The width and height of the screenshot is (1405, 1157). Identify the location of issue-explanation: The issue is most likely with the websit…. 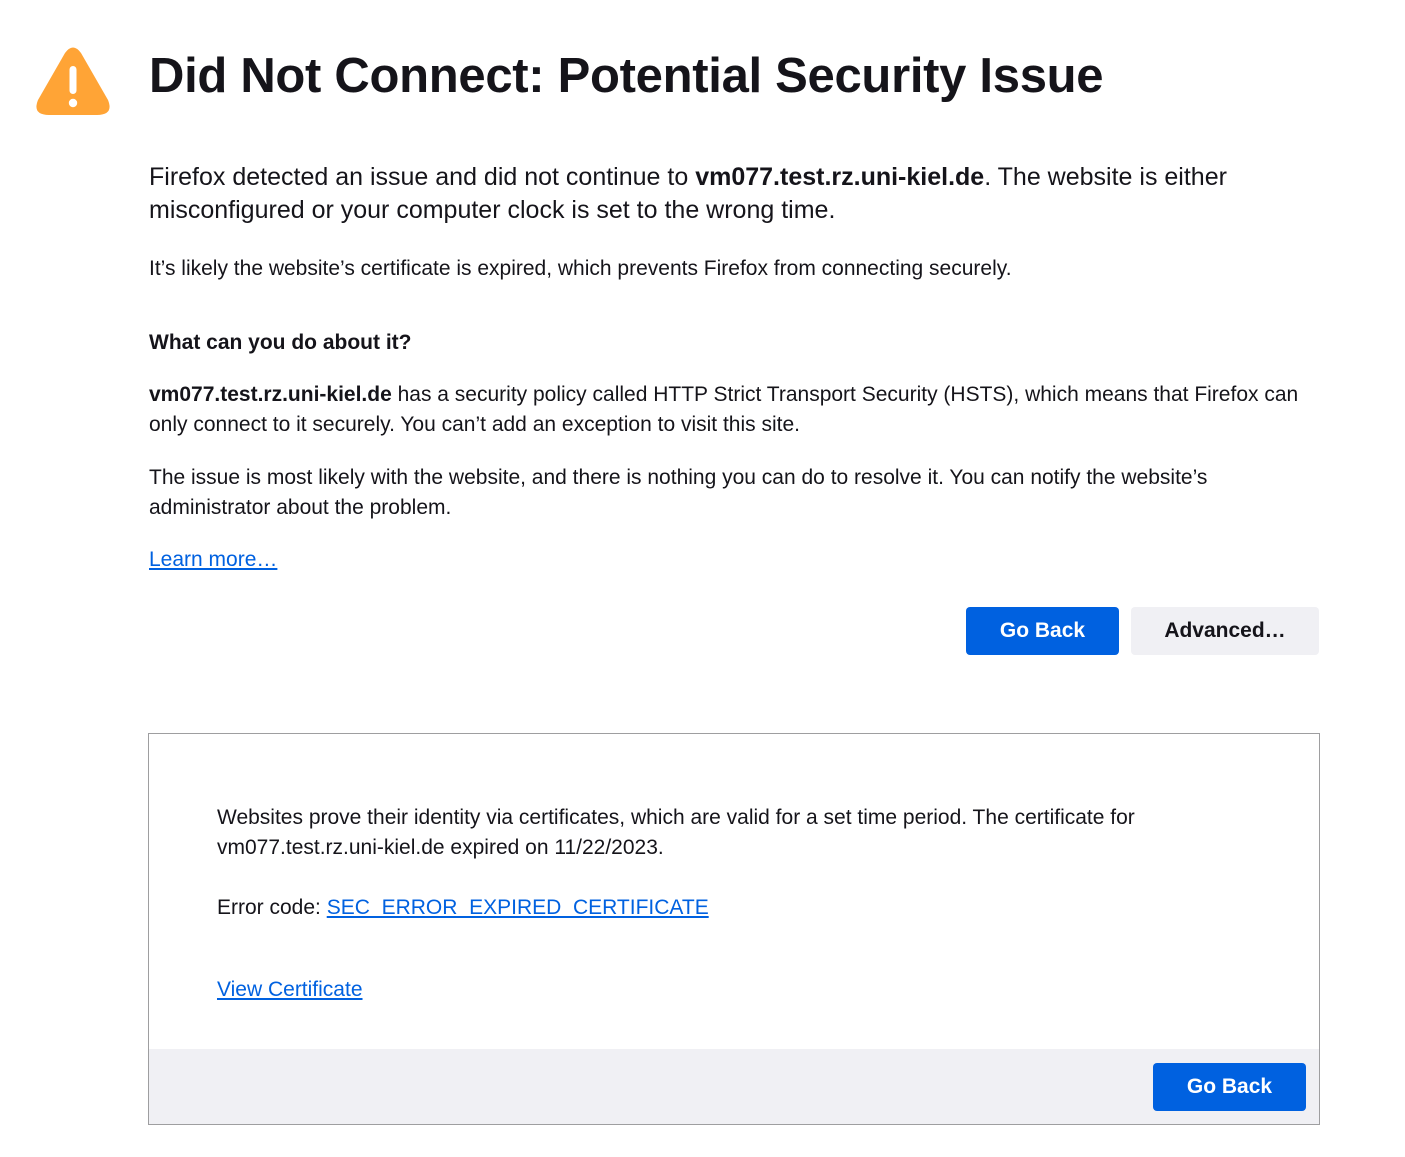
(678, 492).